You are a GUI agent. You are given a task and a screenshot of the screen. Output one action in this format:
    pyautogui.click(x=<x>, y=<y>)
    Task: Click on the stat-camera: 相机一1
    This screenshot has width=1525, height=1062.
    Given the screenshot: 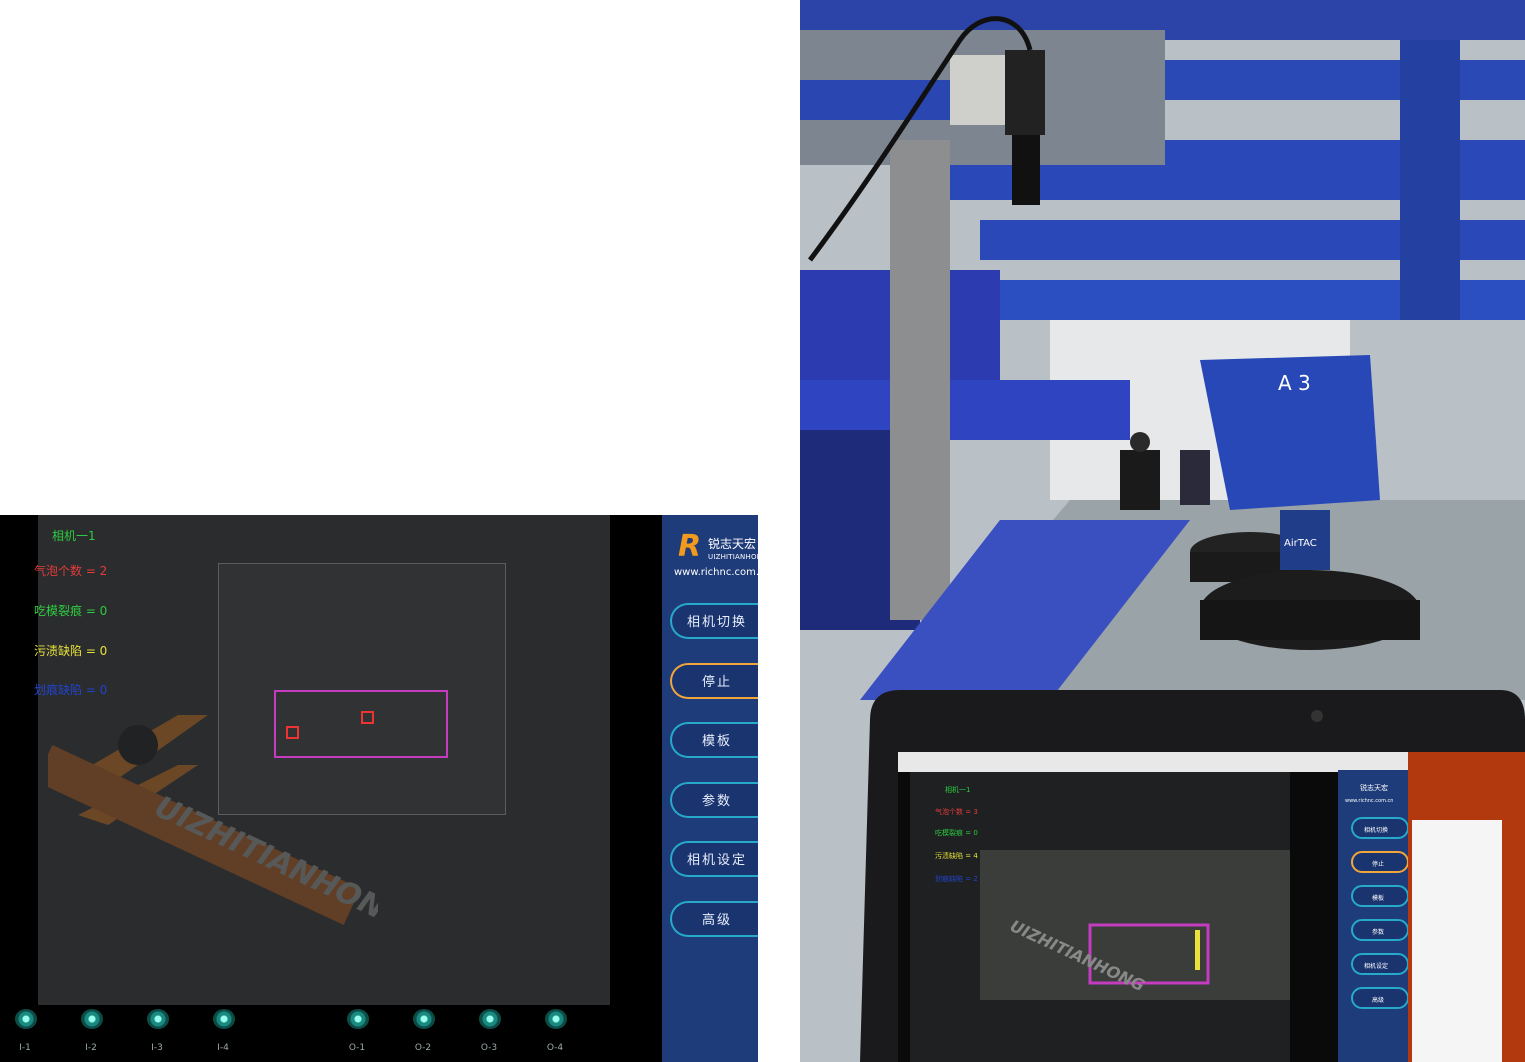 What is the action you would take?
    pyautogui.click(x=74, y=536)
    